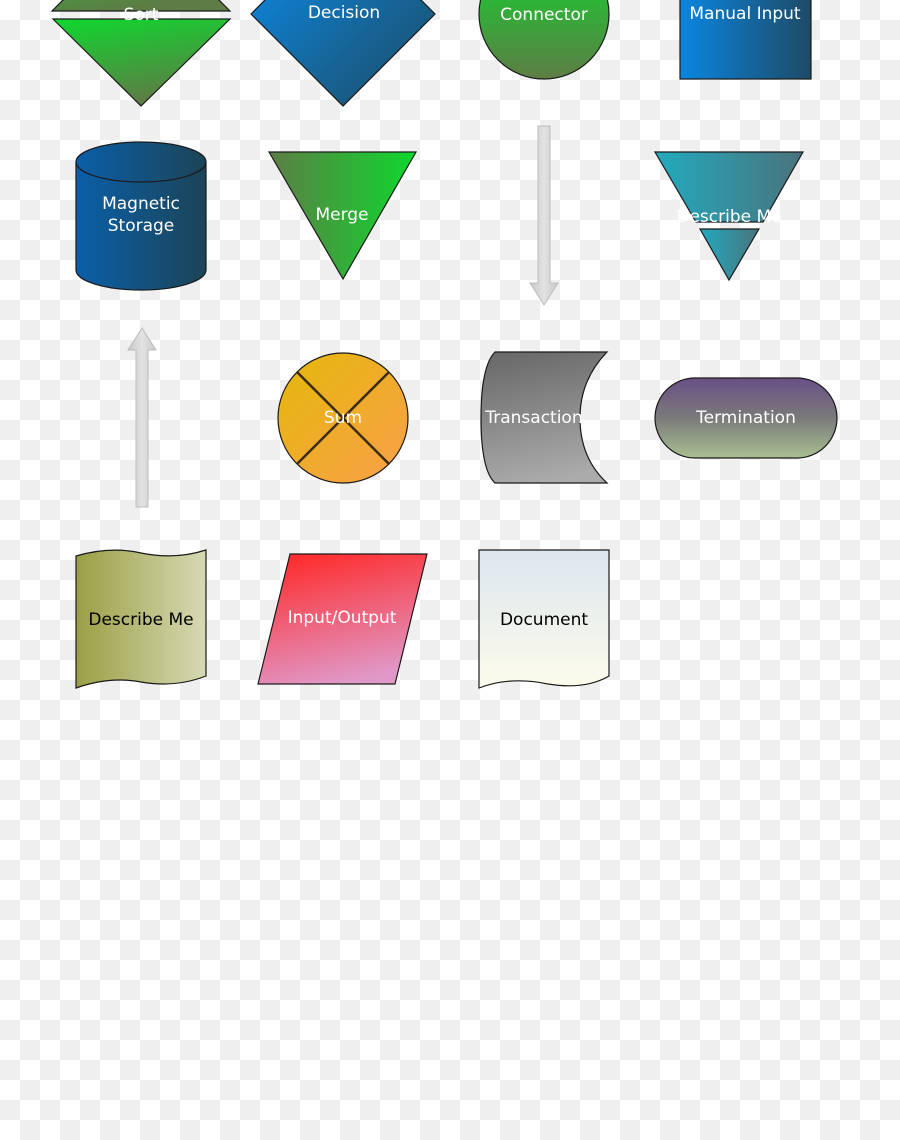 This screenshot has height=1140, width=900. I want to click on merge-label: Merge, so click(341, 215).